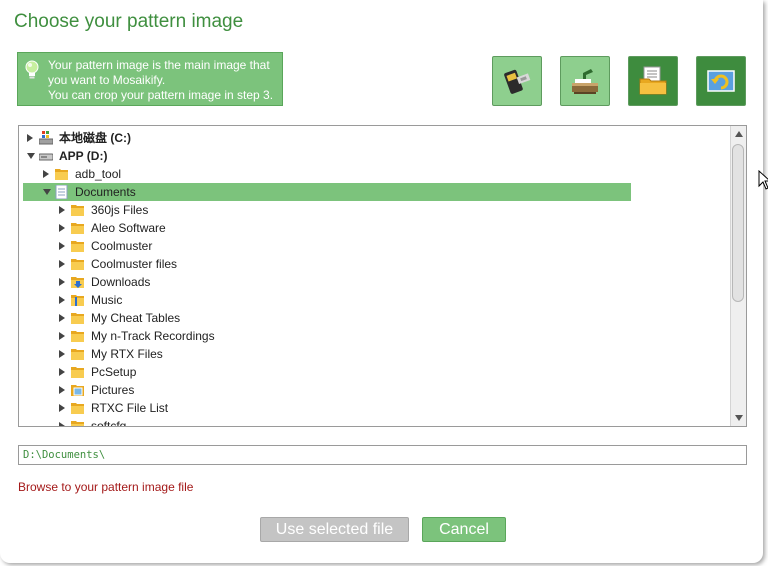 The image size is (768, 566). Describe the element at coordinates (153, 336) in the screenshot. I see `tree-item-label: My n-Track Recordings` at that location.